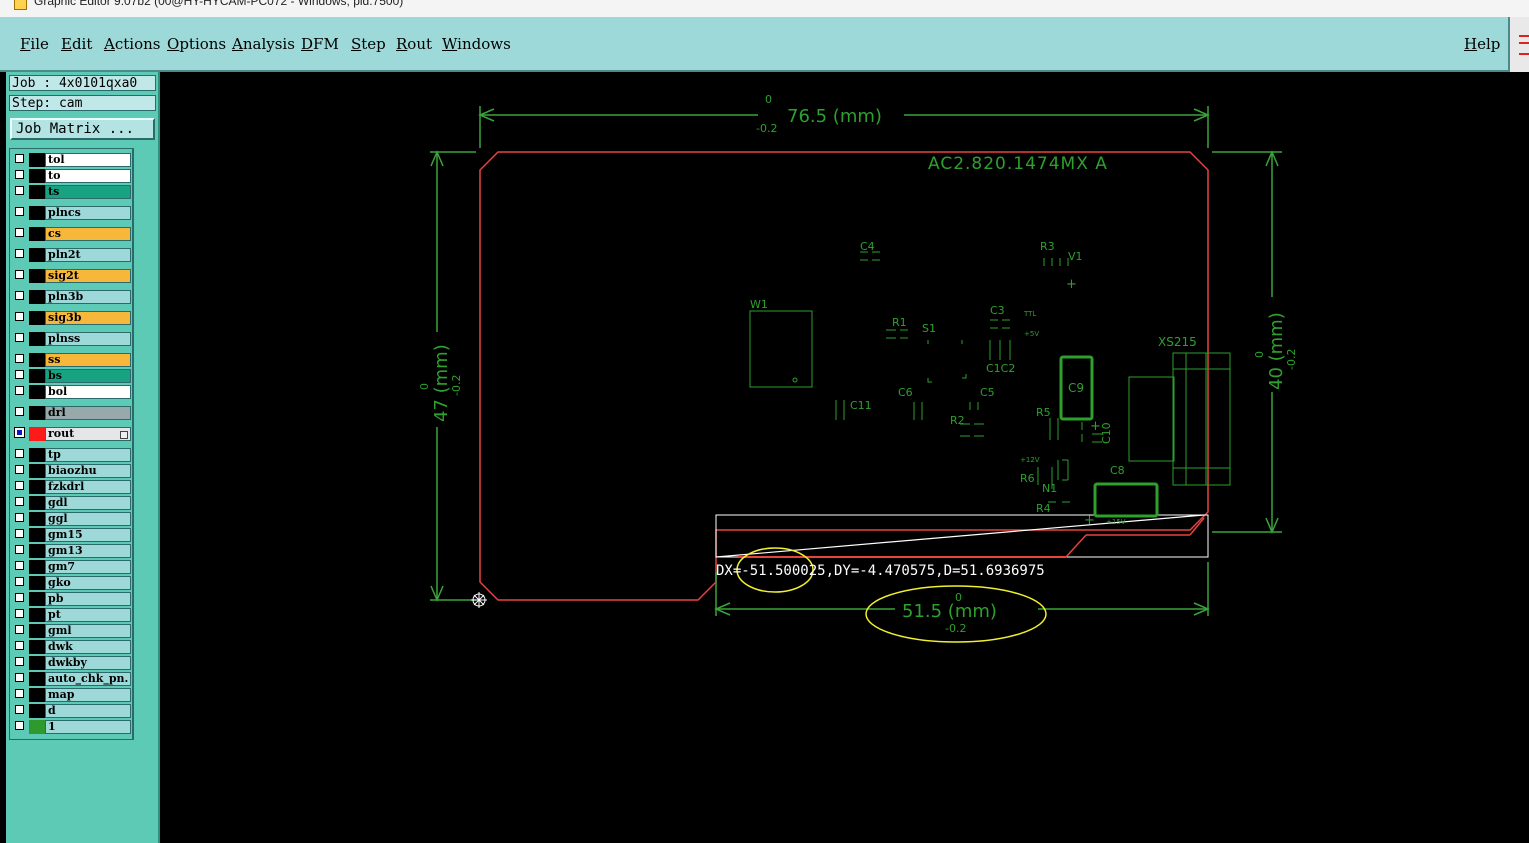 This screenshot has width=1529, height=843. What do you see at coordinates (88, 276) in the screenshot?
I see `layer-name: sig2t` at bounding box center [88, 276].